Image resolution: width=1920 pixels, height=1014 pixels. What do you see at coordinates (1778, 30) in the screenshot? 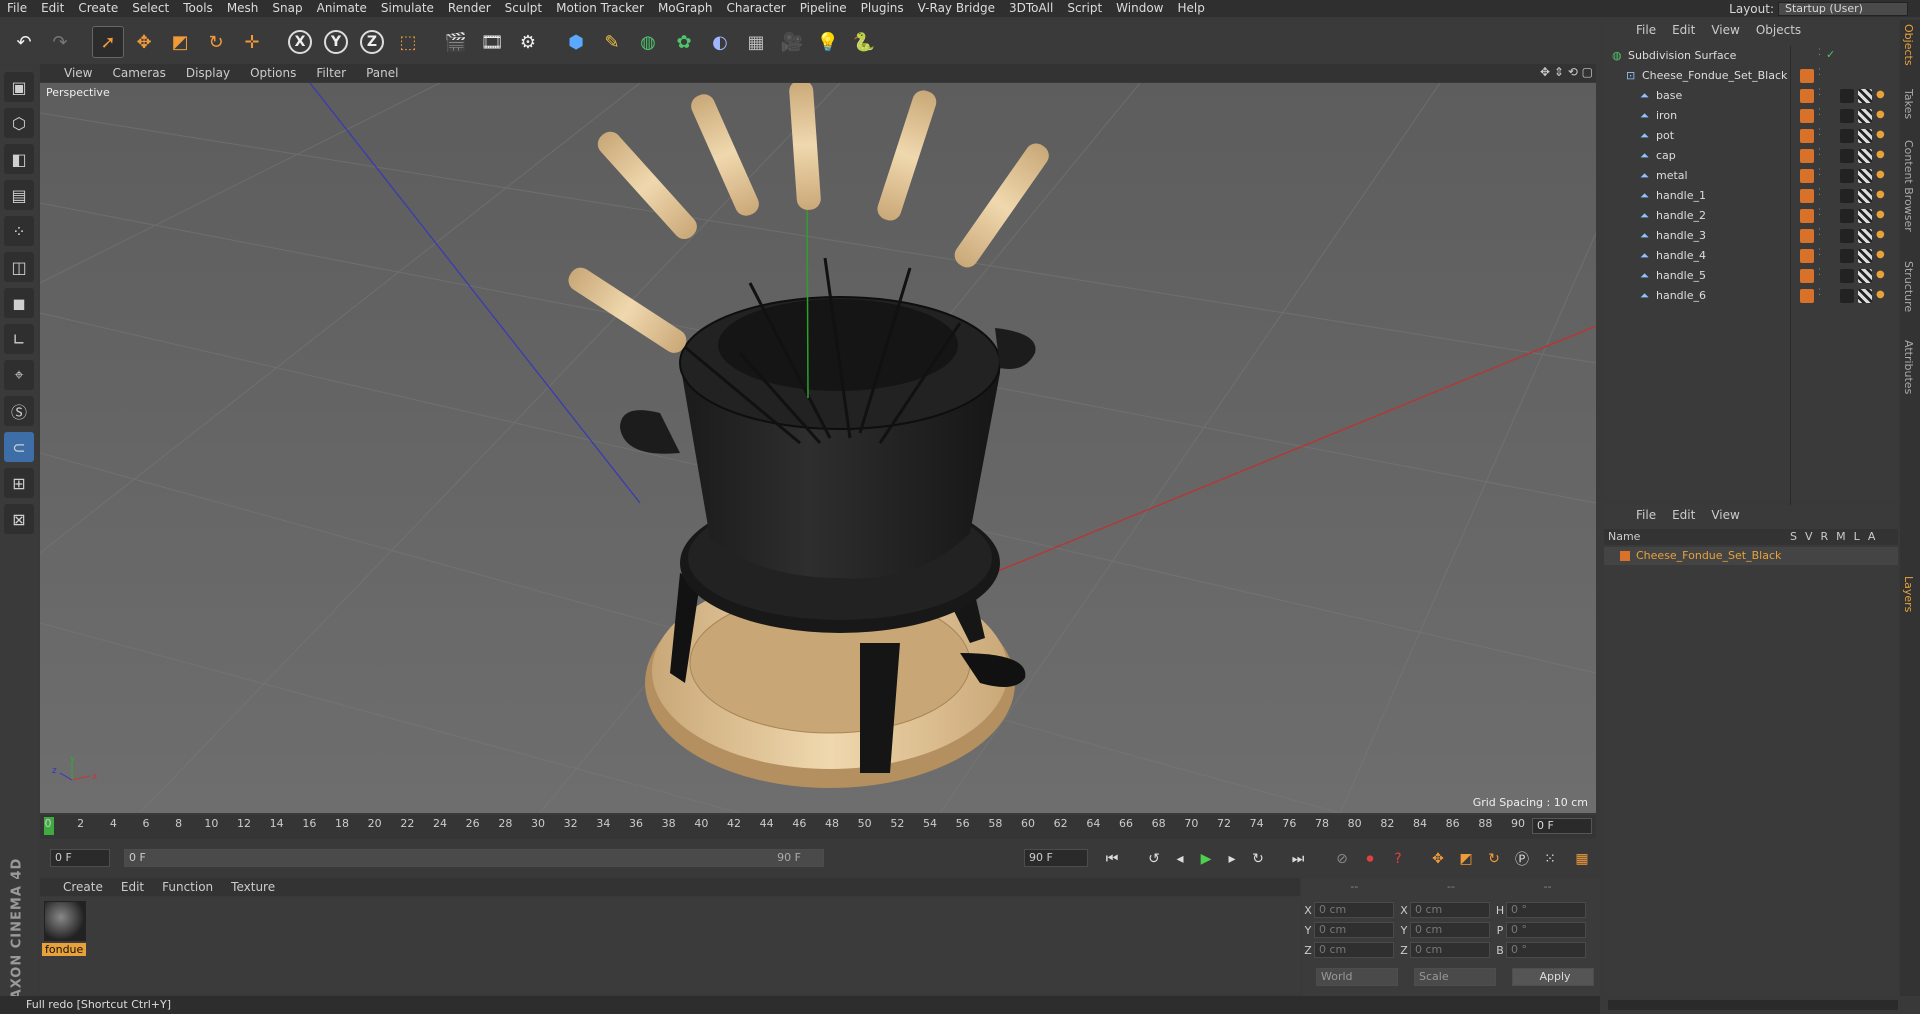
I see `object-menu-objects: Objects` at bounding box center [1778, 30].